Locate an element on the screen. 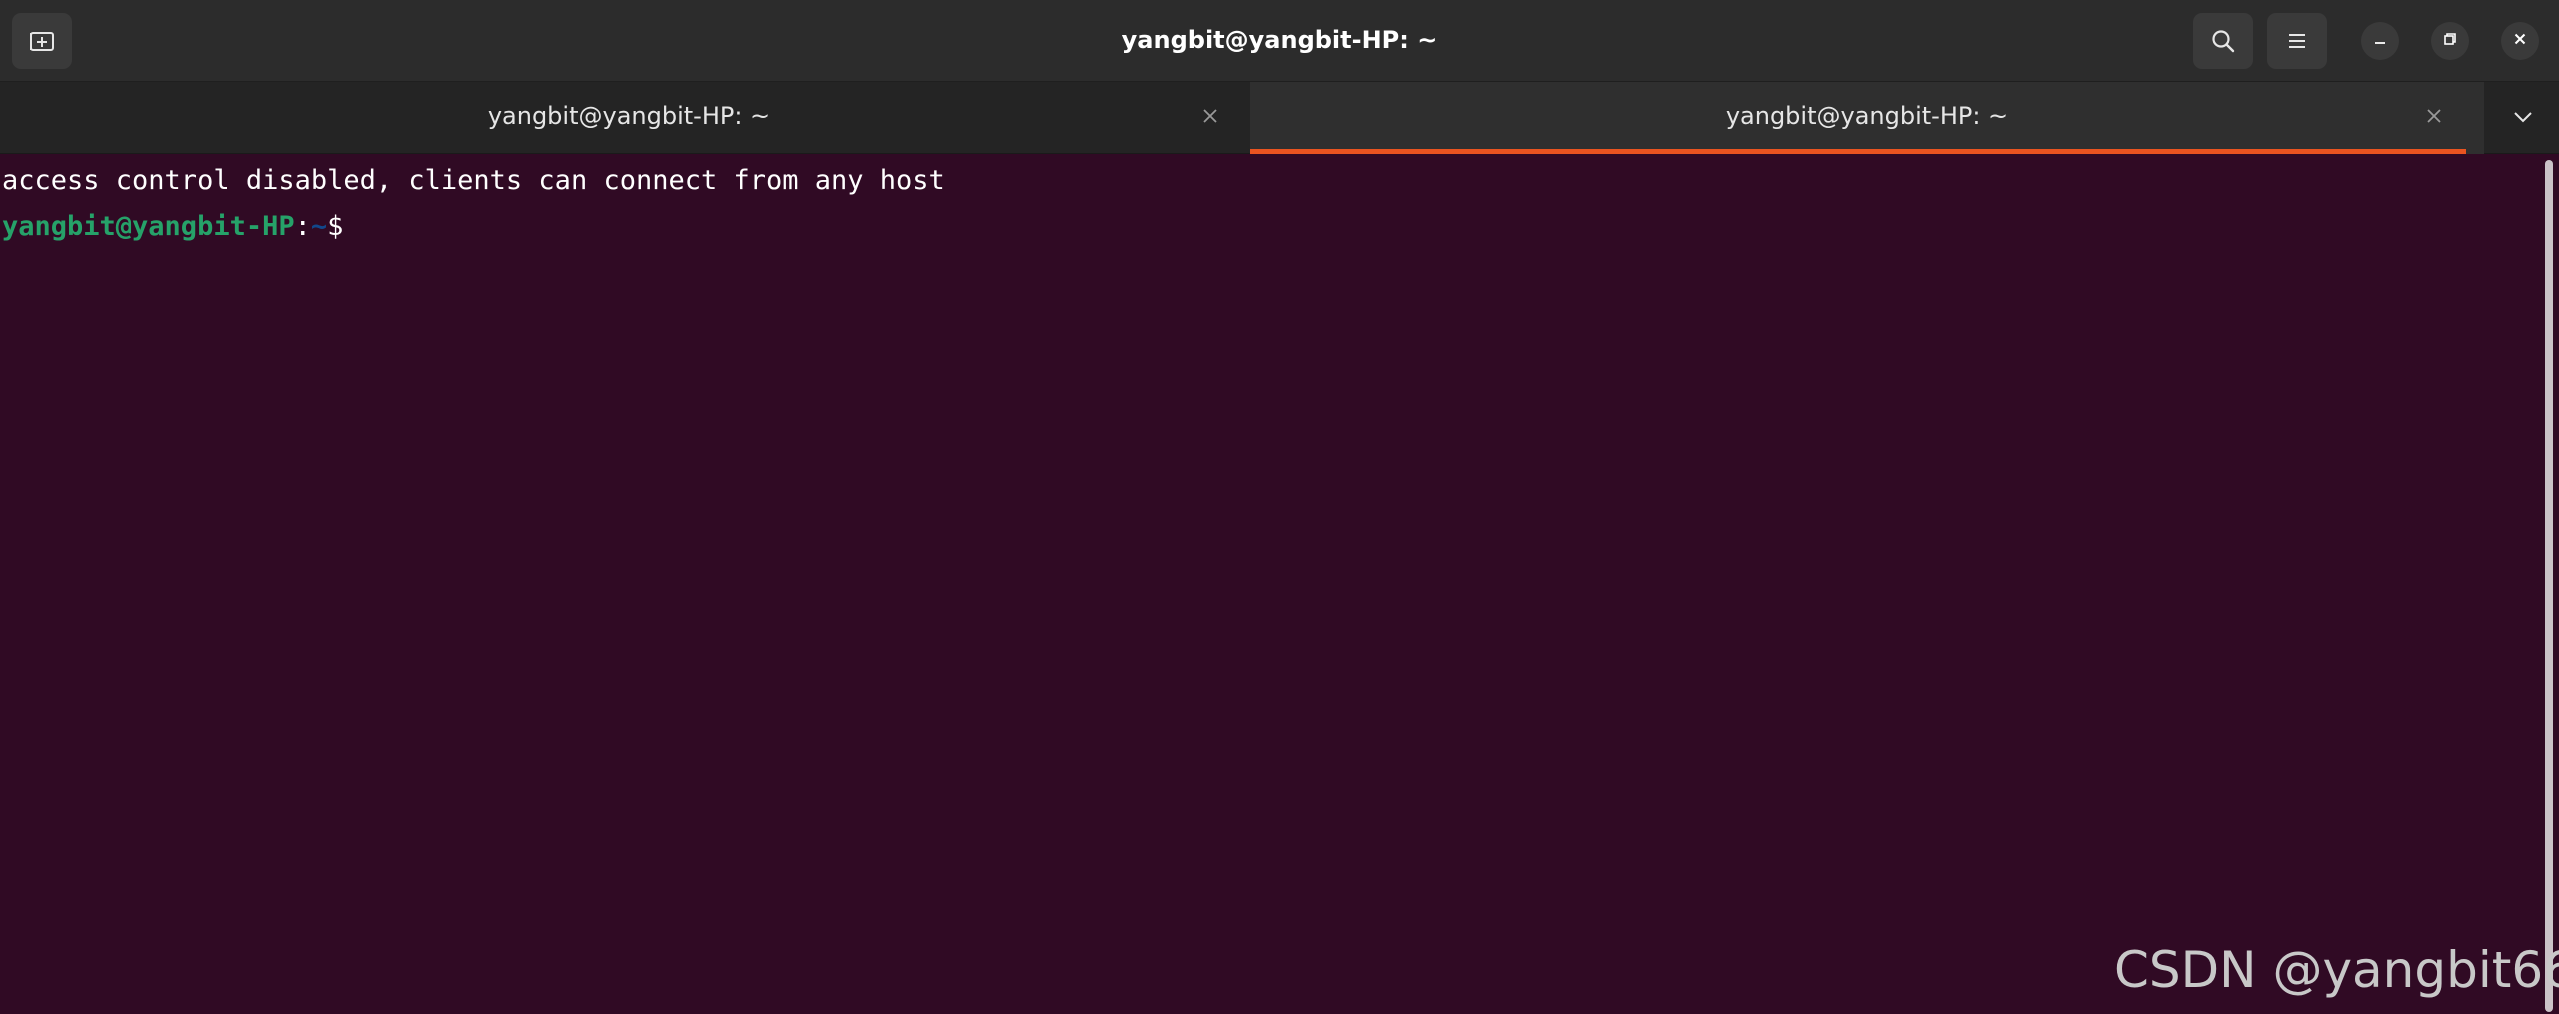 This screenshot has height=1014, width=2559. tab-2-active: yangbit@yangbit-HP: ~ is located at coordinates (1867, 118).